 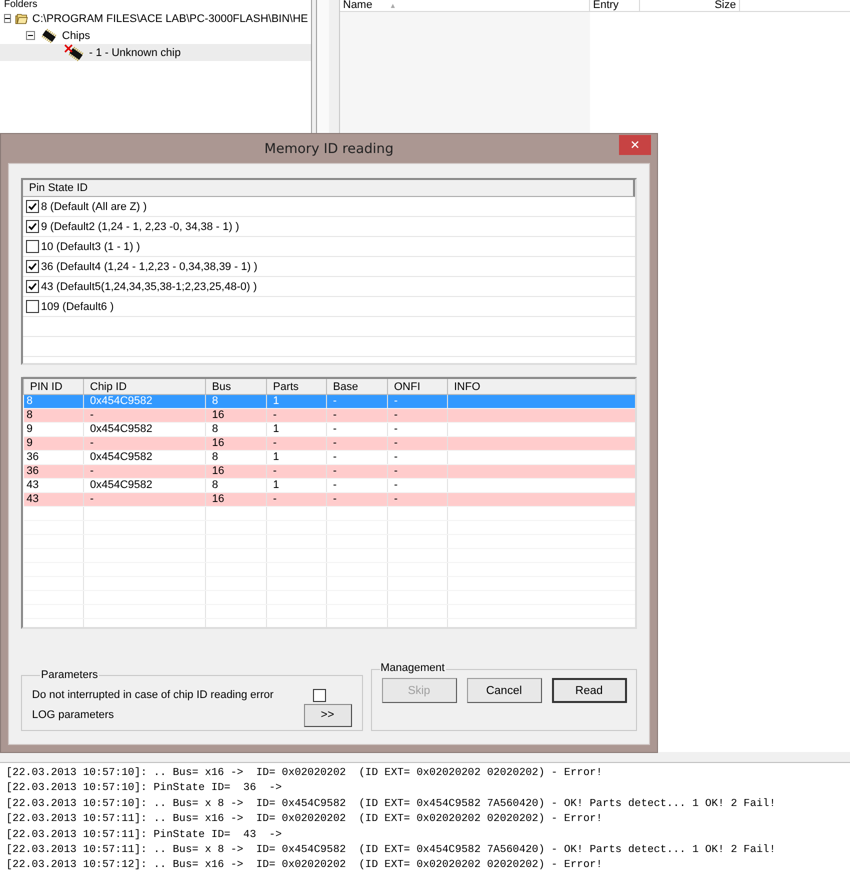 What do you see at coordinates (236, 386) in the screenshot?
I see `column-header: Bus` at bounding box center [236, 386].